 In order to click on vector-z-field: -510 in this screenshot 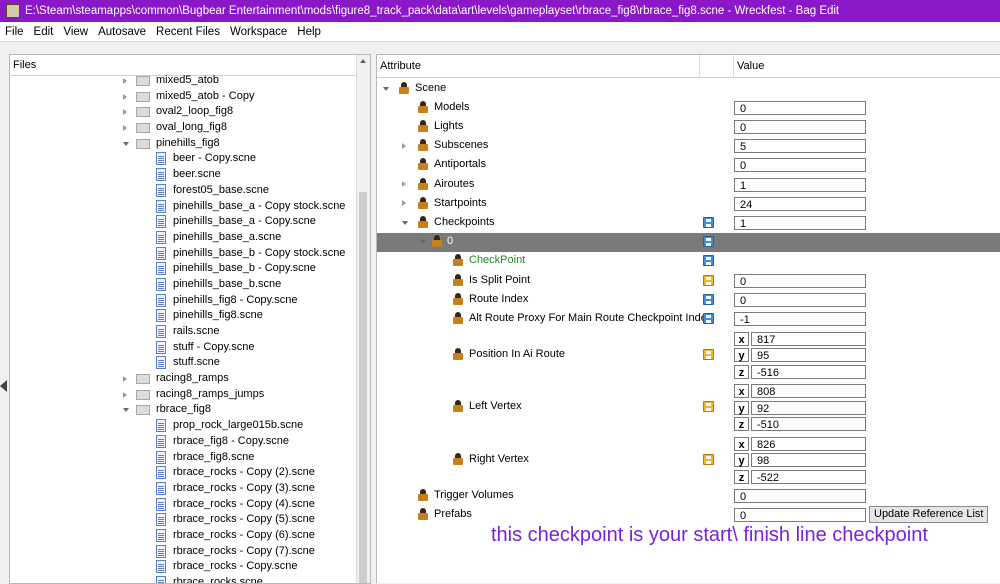, I will do `click(808, 424)`.